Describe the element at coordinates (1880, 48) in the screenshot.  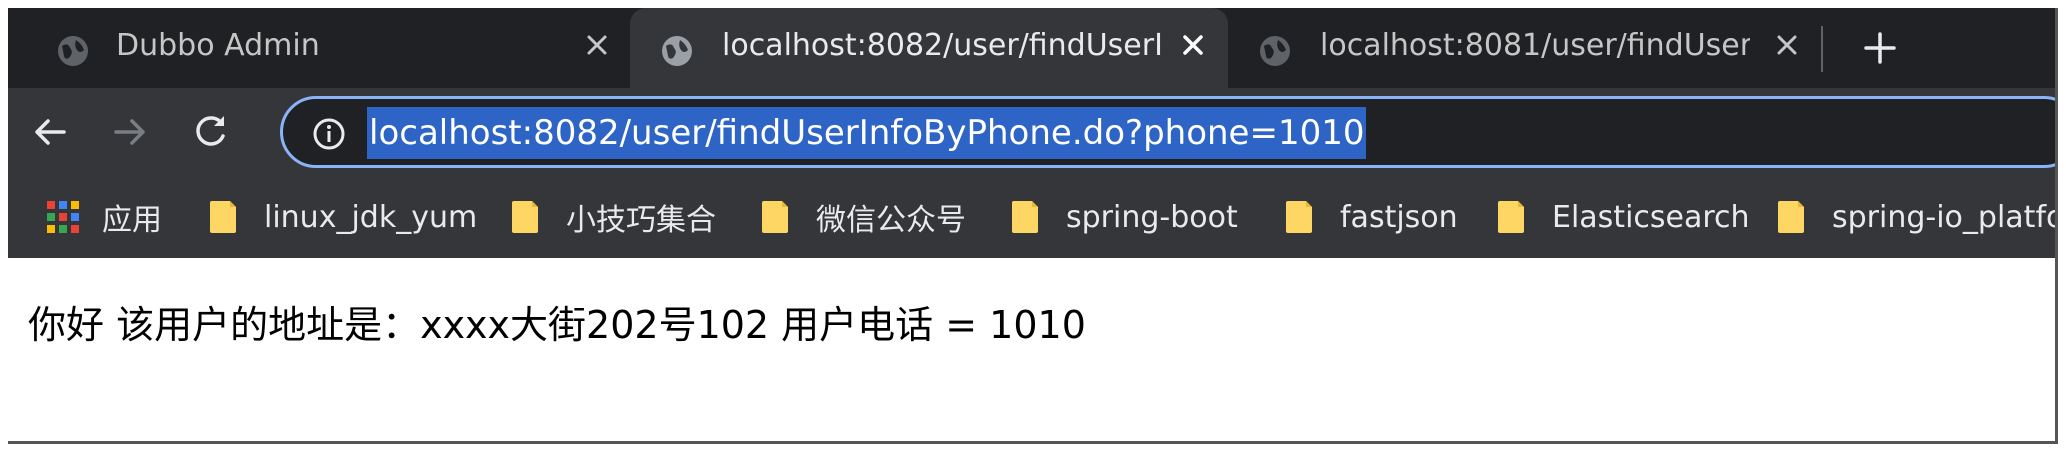
I see `new-tab-button` at that location.